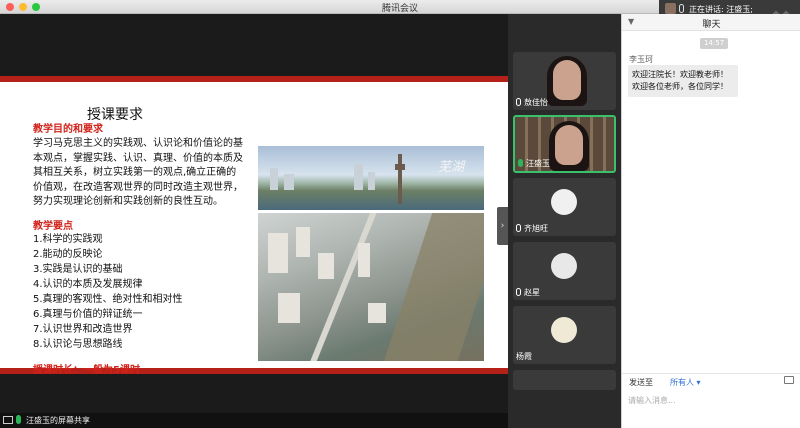  What do you see at coordinates (78, 269) in the screenshot?
I see `list-item: 3.实践是认识的基础` at bounding box center [78, 269].